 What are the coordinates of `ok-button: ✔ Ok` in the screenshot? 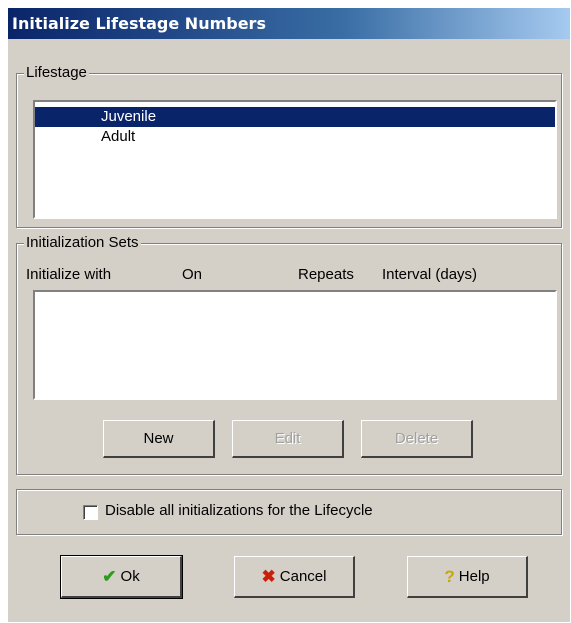 It's located at (121, 577).